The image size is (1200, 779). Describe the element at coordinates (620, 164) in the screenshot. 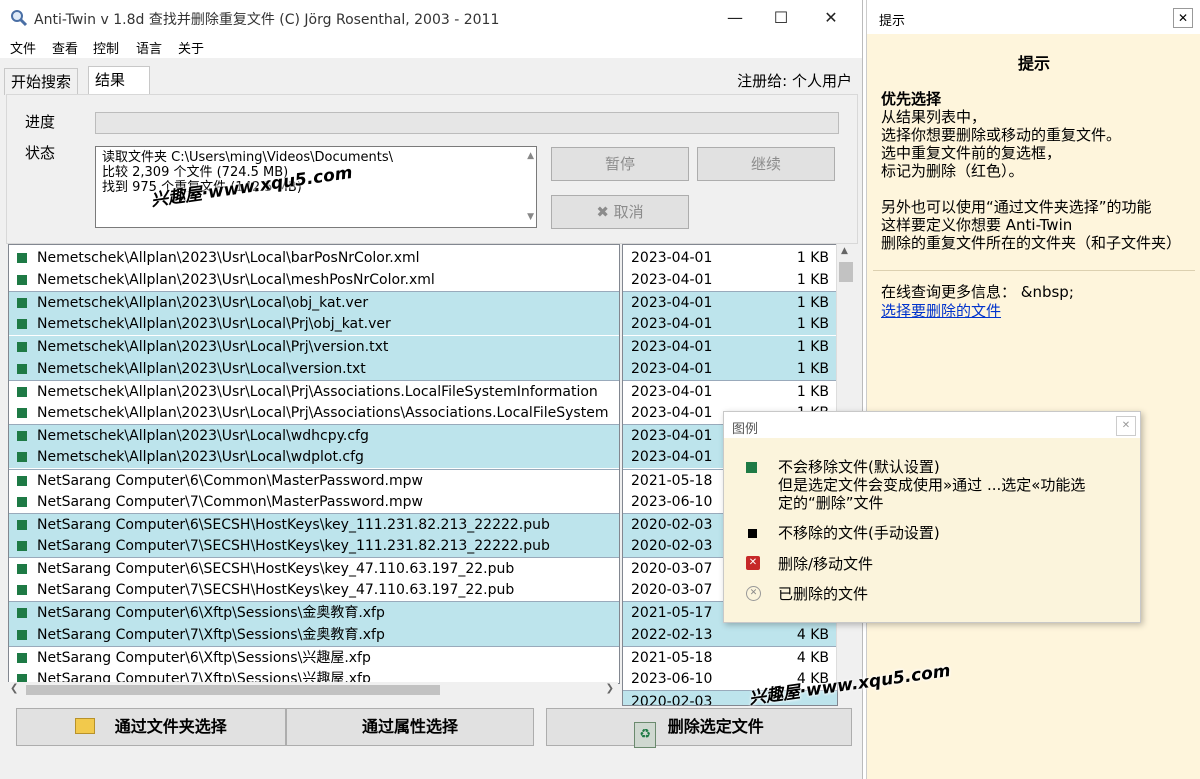

I see `pause-button: 暂停` at that location.